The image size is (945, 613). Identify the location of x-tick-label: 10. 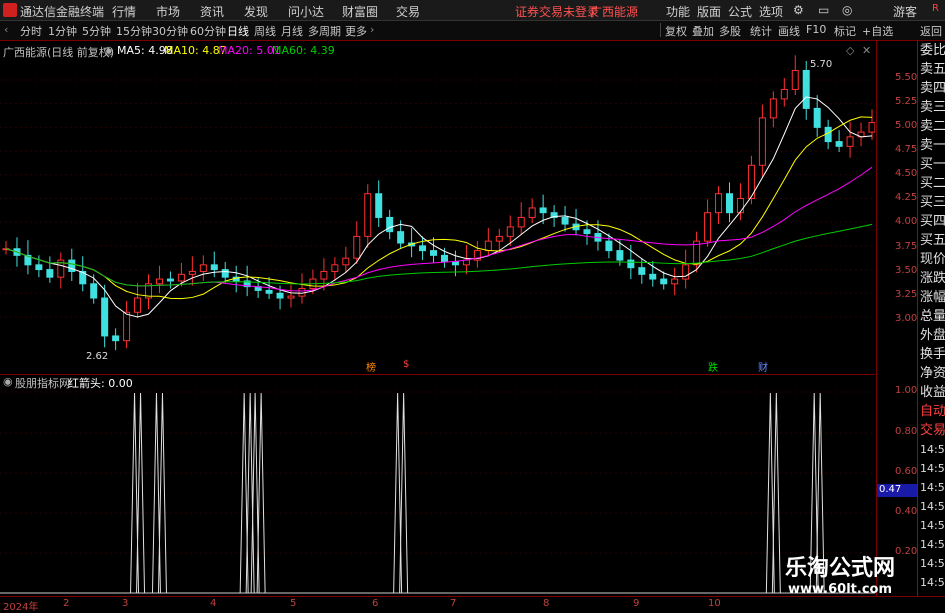
(714, 603).